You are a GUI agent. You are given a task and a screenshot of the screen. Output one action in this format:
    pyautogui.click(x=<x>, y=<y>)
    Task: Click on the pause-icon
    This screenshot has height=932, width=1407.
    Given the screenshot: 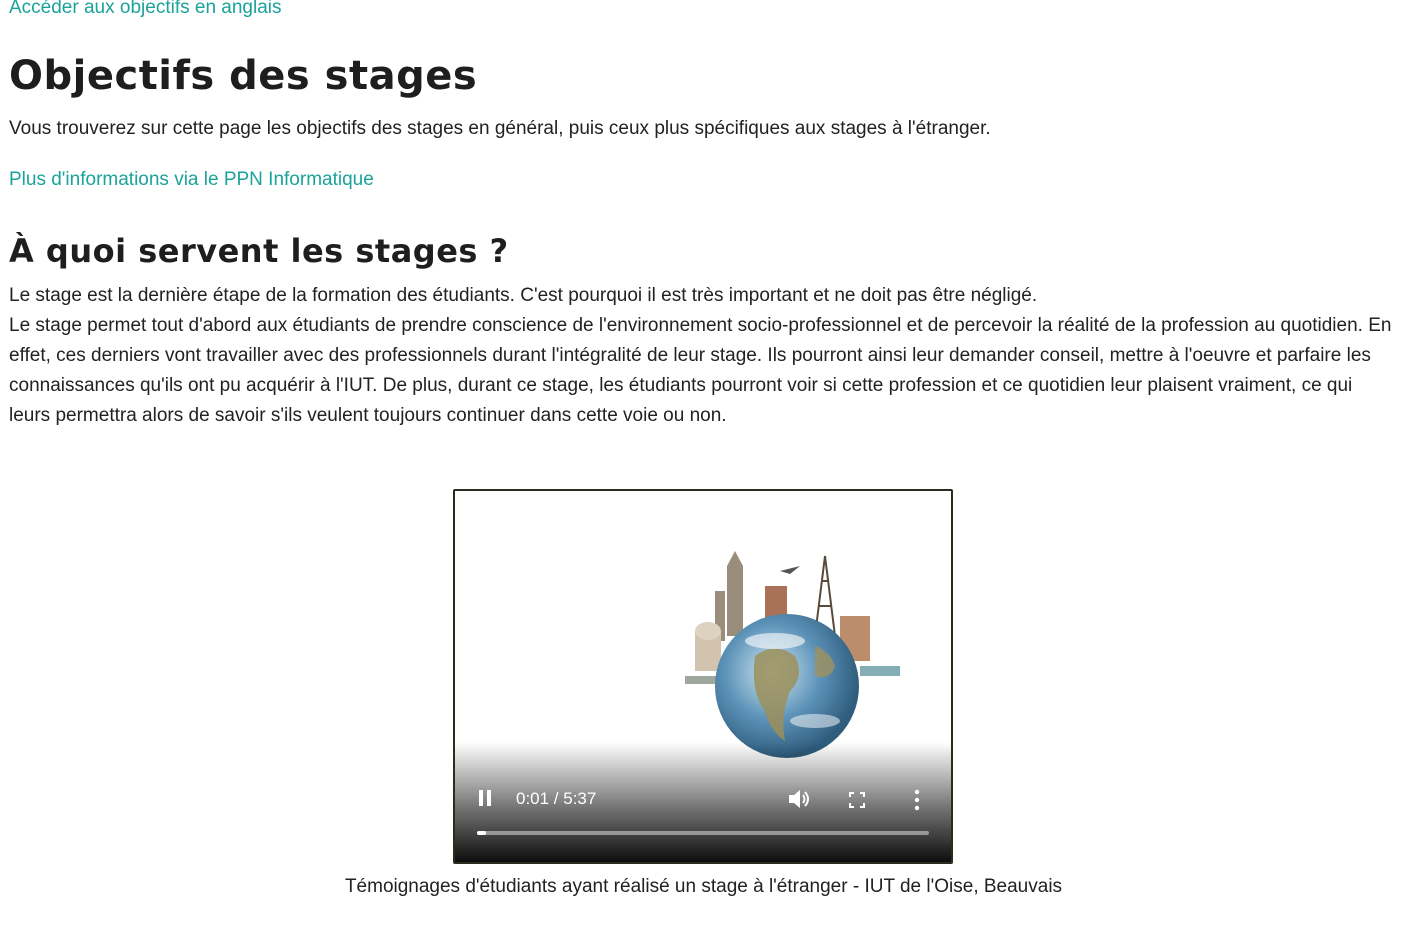 What is the action you would take?
    pyautogui.click(x=486, y=799)
    